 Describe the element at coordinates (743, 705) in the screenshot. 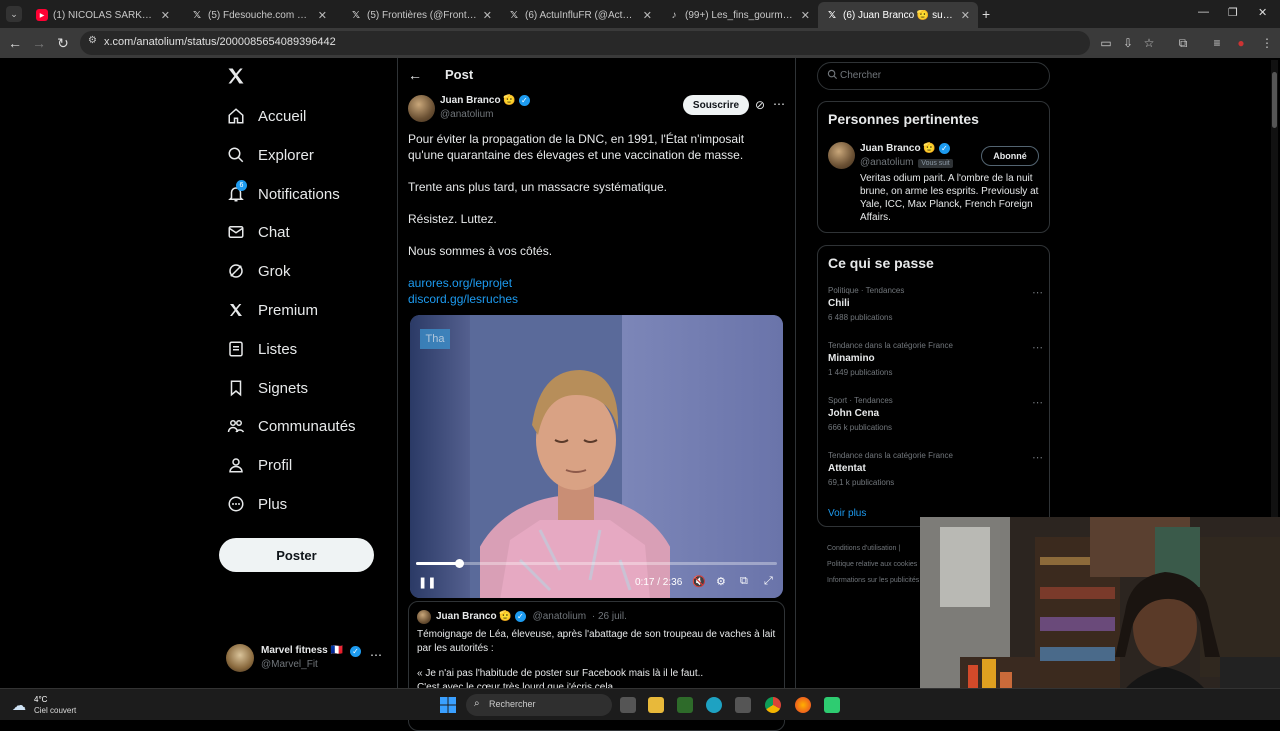

I see `store-icon` at that location.